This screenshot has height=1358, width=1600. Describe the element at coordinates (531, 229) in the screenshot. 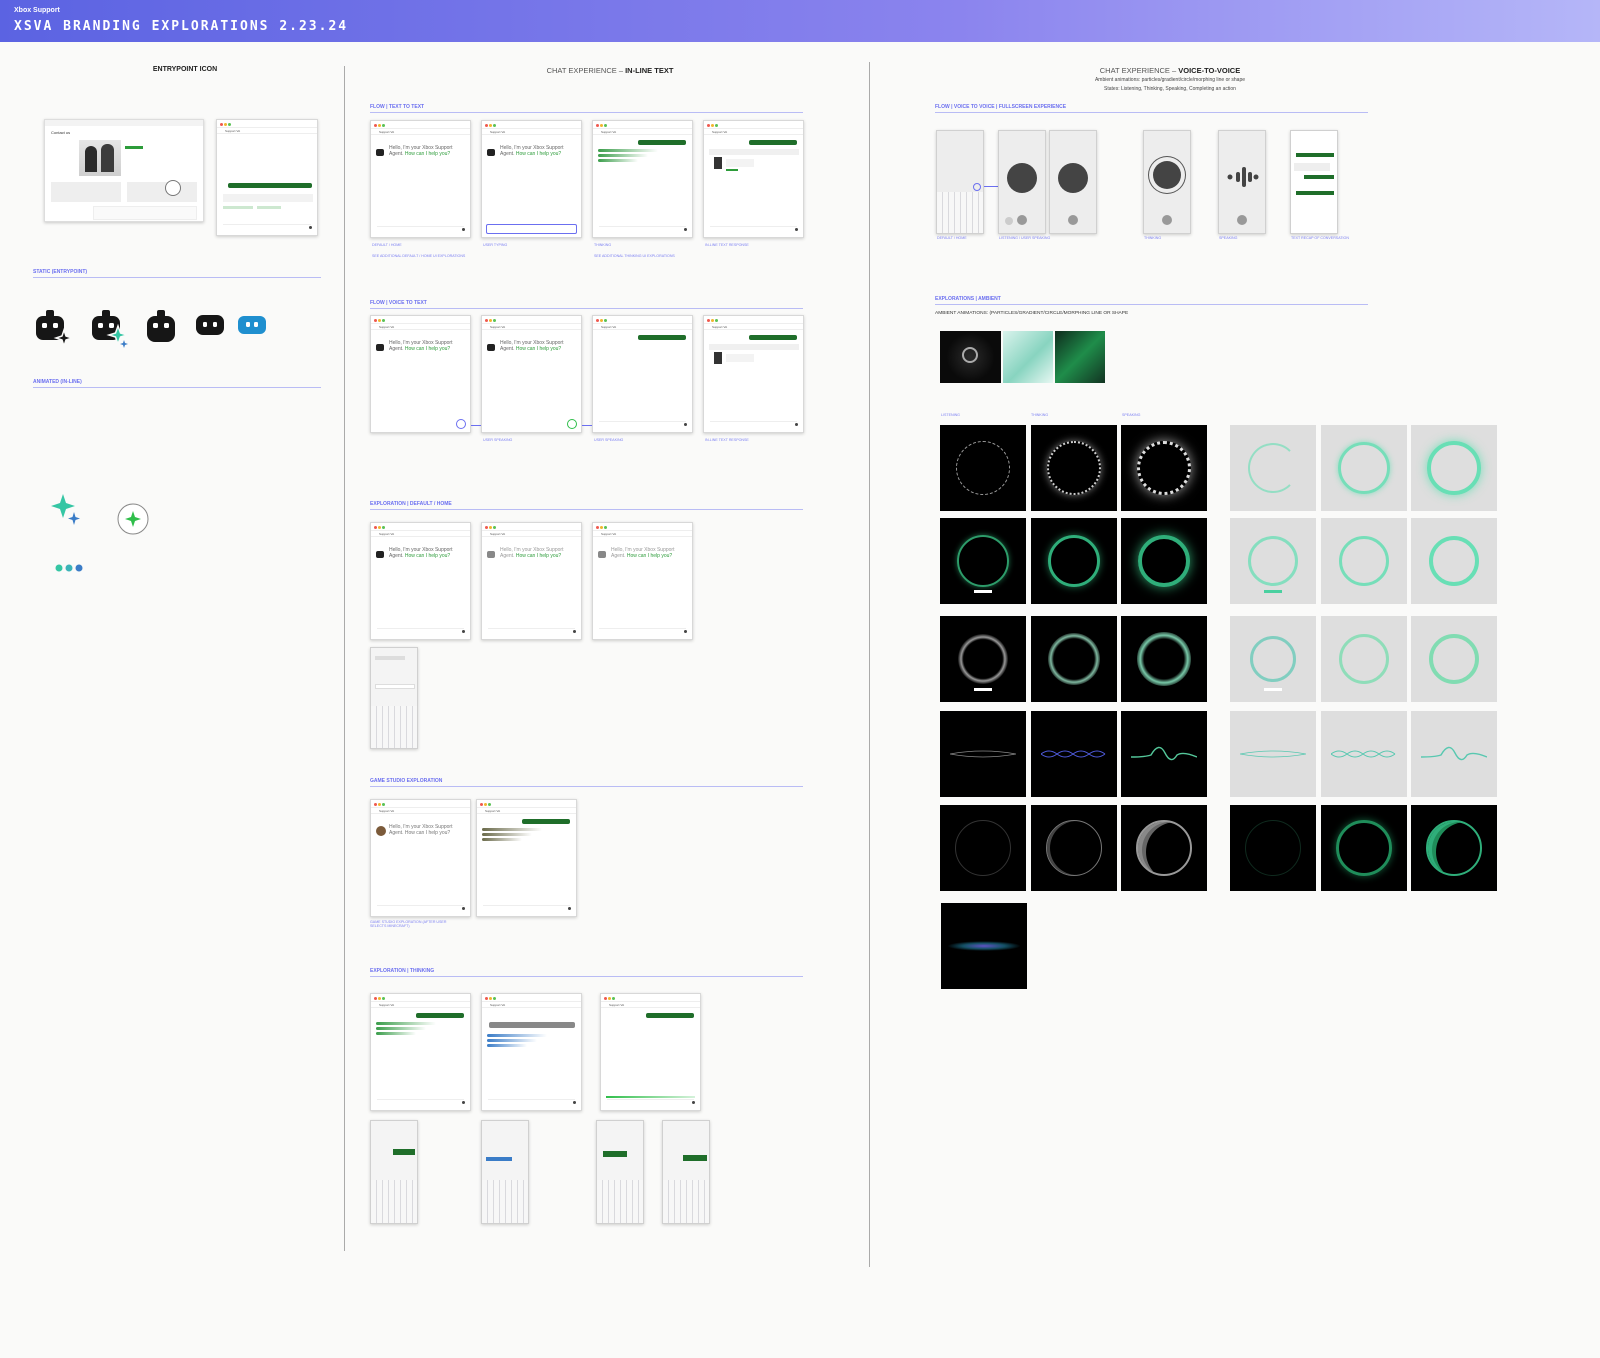

I see `chat-input` at that location.